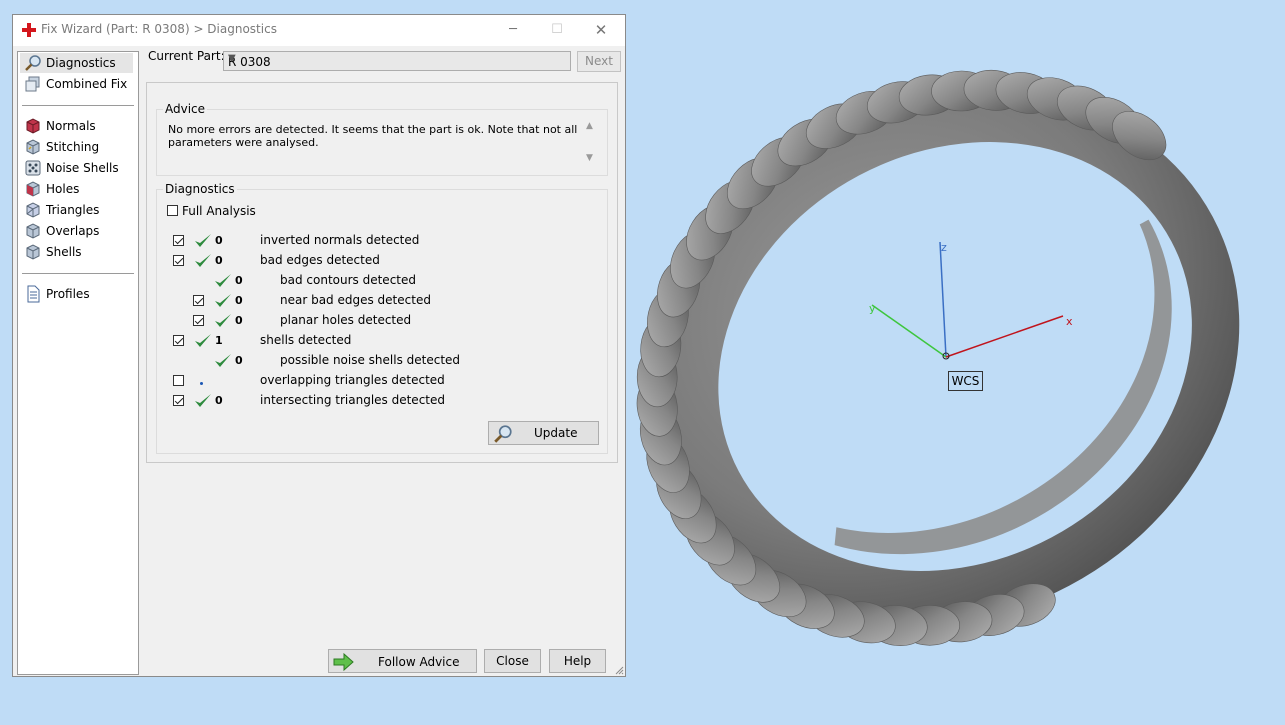 Image resolution: width=1285 pixels, height=725 pixels. Describe the element at coordinates (340, 240) in the screenshot. I see `diagnostic-label: inverted normals detected` at that location.